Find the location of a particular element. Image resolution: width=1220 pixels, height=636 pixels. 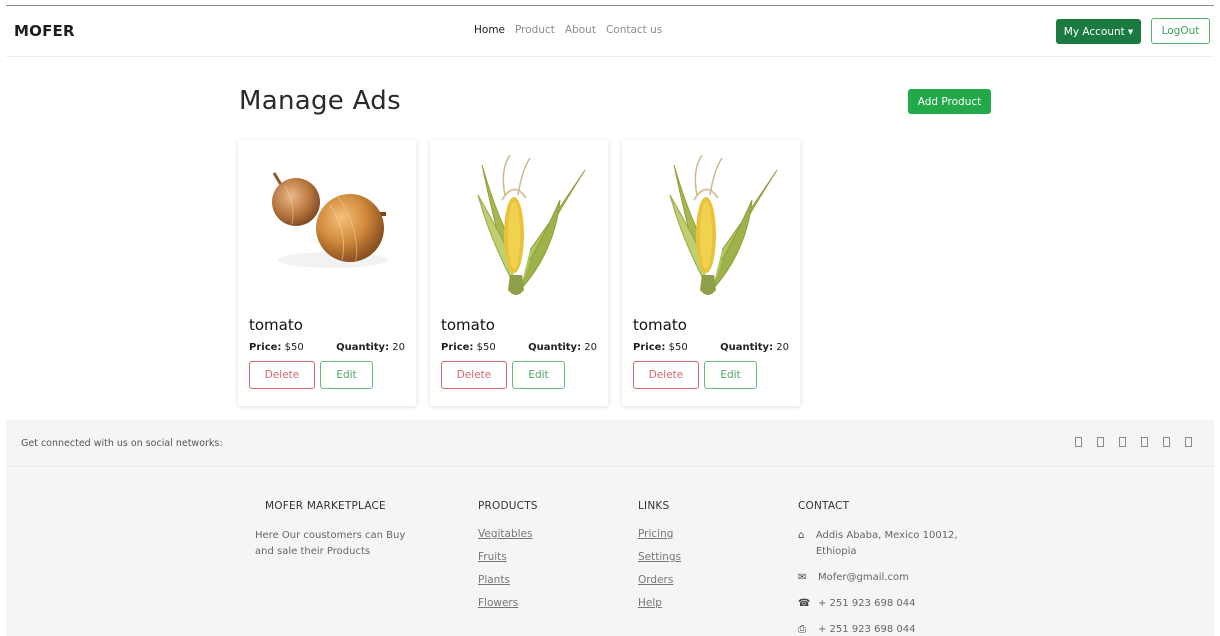

envelope-icon: ✉ is located at coordinates (802, 577).